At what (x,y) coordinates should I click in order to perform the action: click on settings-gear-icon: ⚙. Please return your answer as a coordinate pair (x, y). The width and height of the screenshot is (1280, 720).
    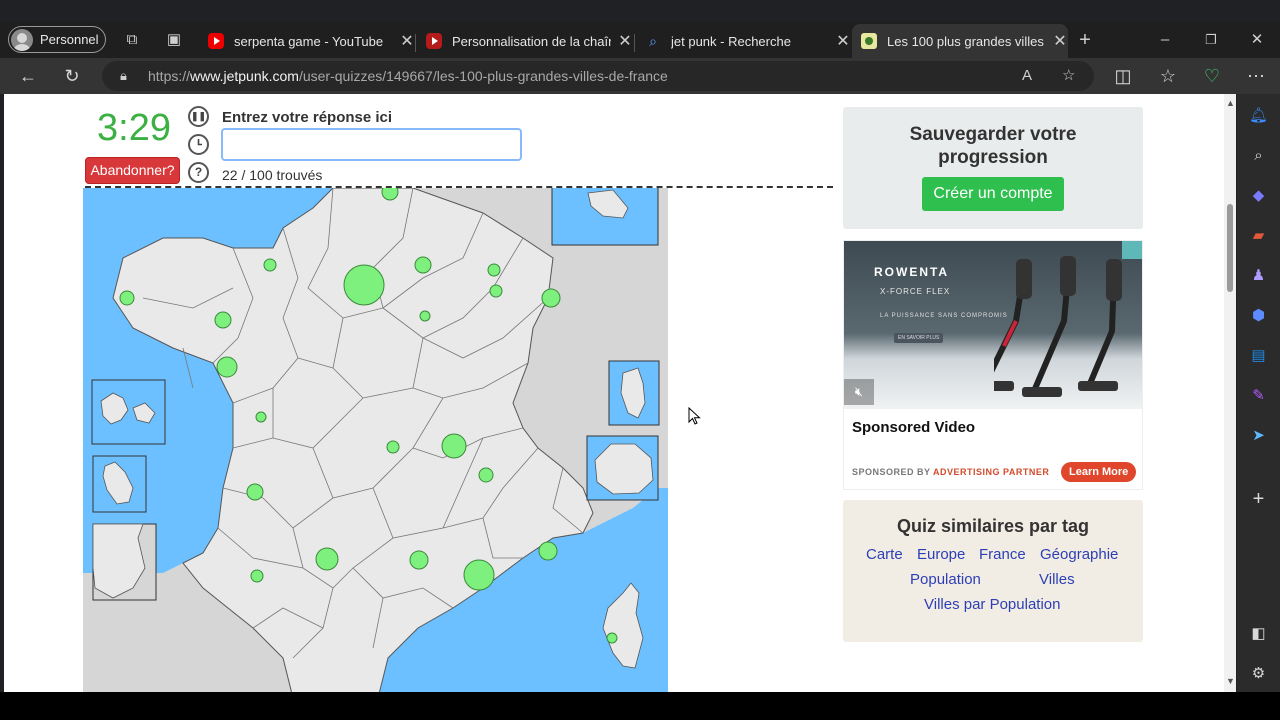
    Looking at the image, I should click on (1258, 673).